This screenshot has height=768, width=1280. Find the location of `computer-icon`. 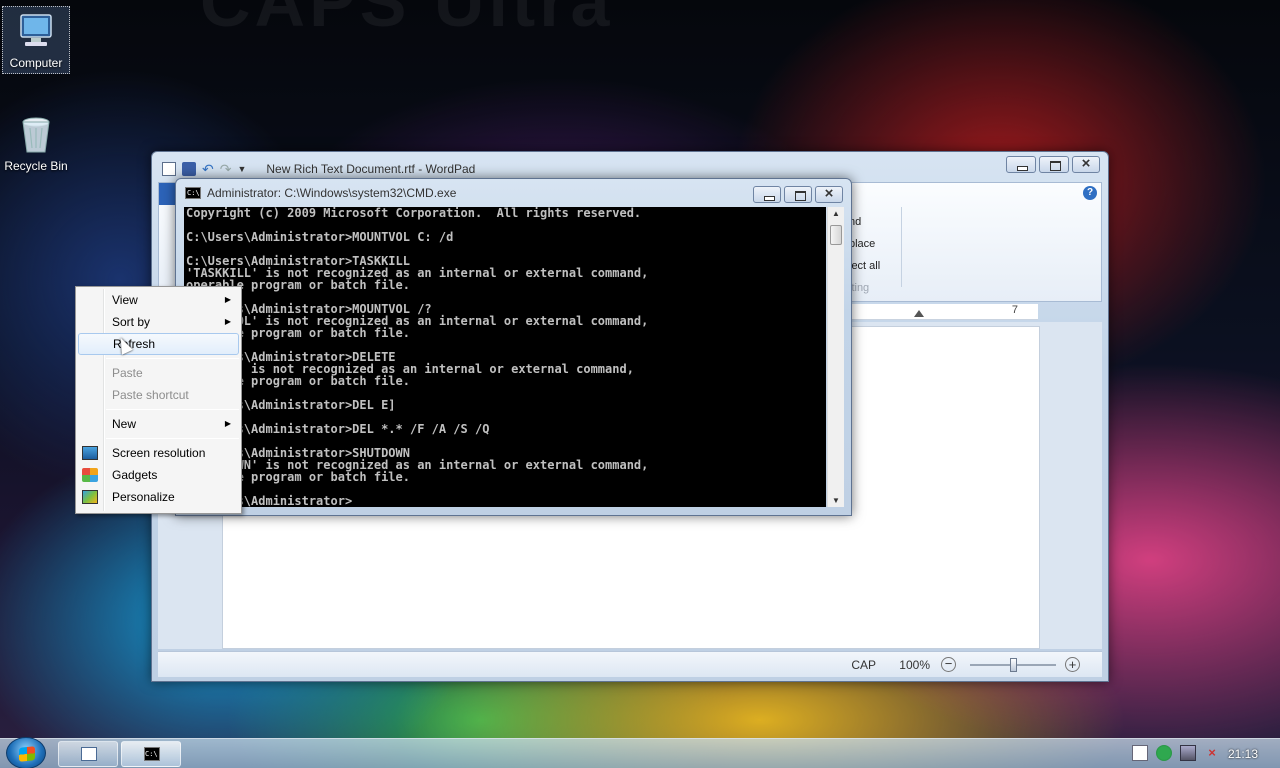

computer-icon is located at coordinates (36, 32).